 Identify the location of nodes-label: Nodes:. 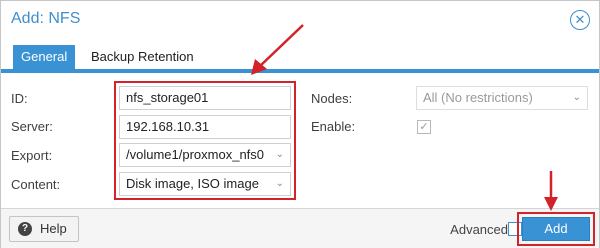
(332, 98).